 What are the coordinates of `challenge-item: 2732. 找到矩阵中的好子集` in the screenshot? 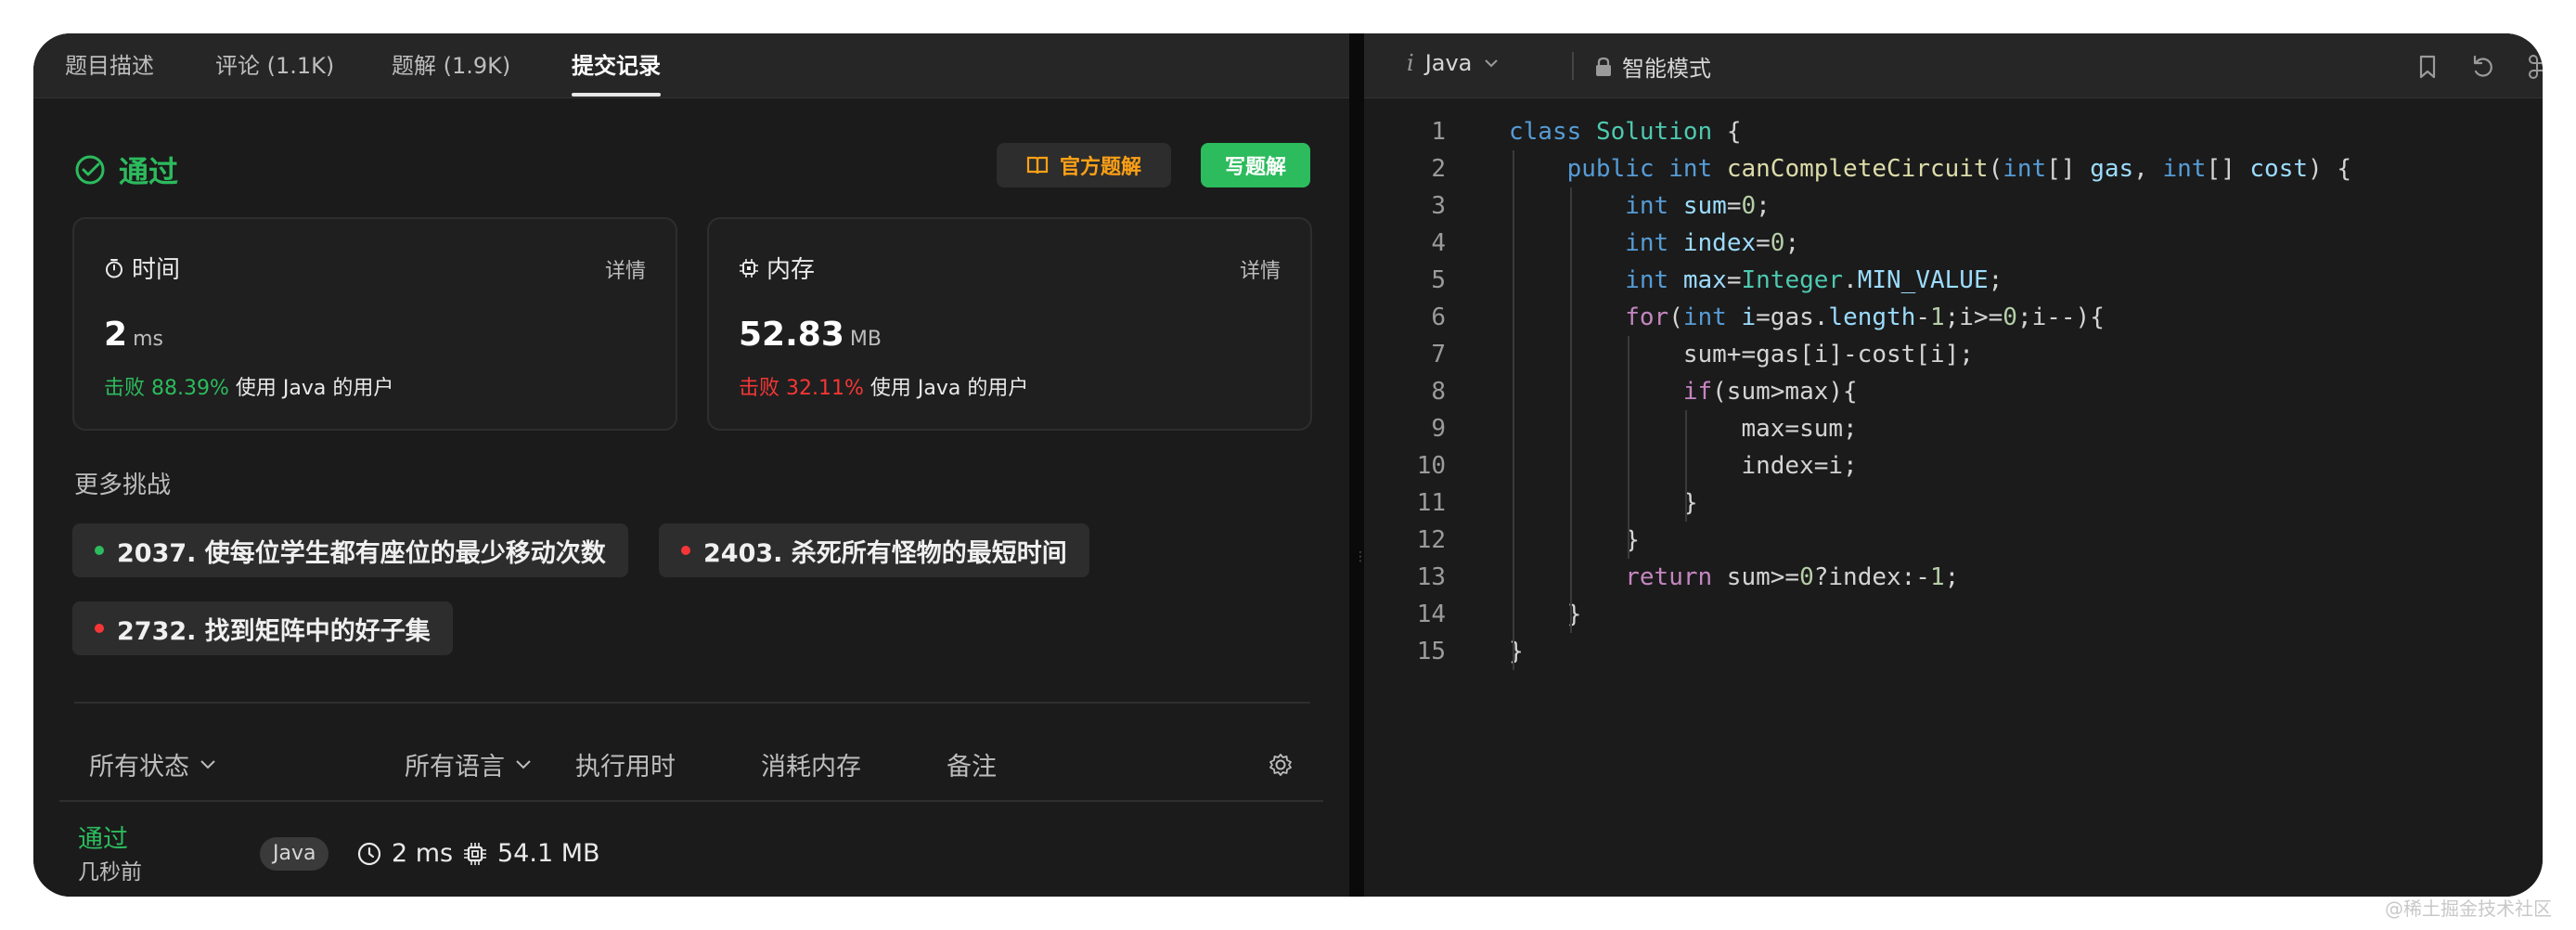 It's located at (263, 628).